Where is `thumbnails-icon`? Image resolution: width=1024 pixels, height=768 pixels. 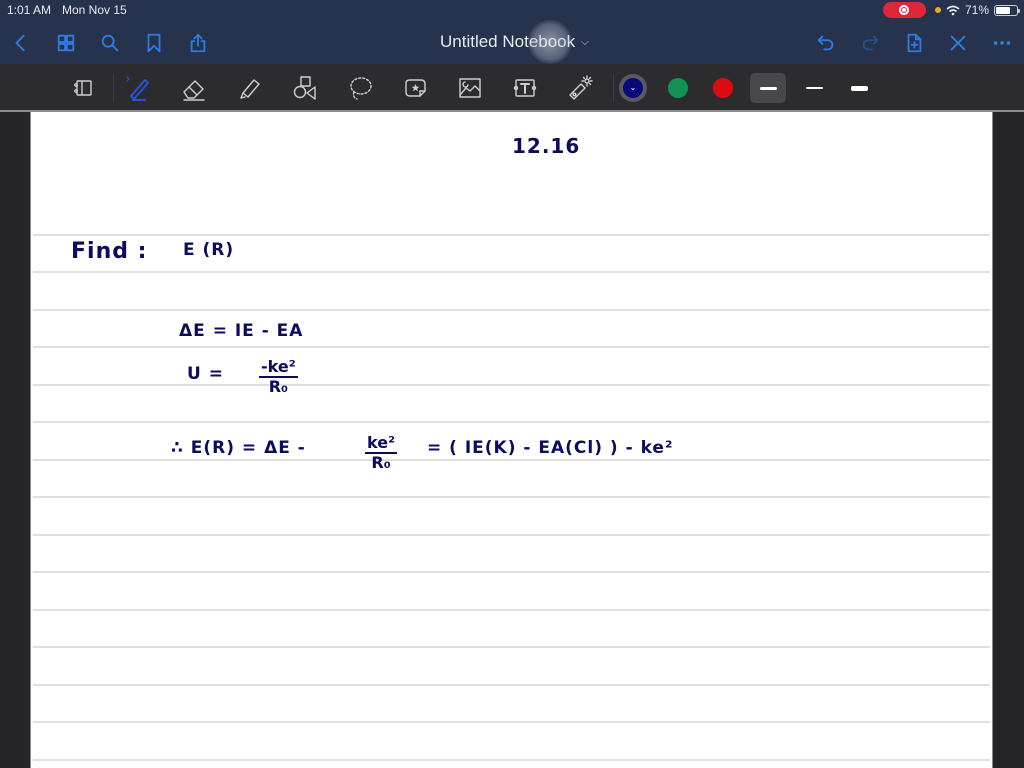
thumbnails-icon is located at coordinates (66, 43).